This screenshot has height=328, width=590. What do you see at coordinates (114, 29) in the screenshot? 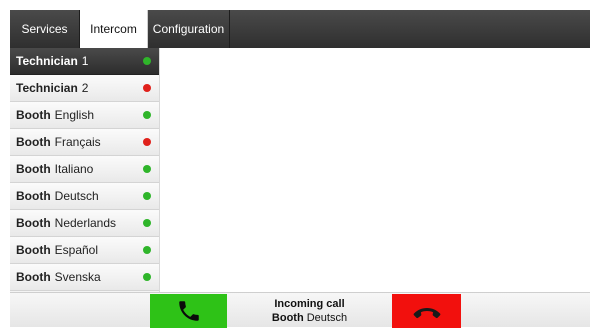
I see `tab-intercom: Intercom` at bounding box center [114, 29].